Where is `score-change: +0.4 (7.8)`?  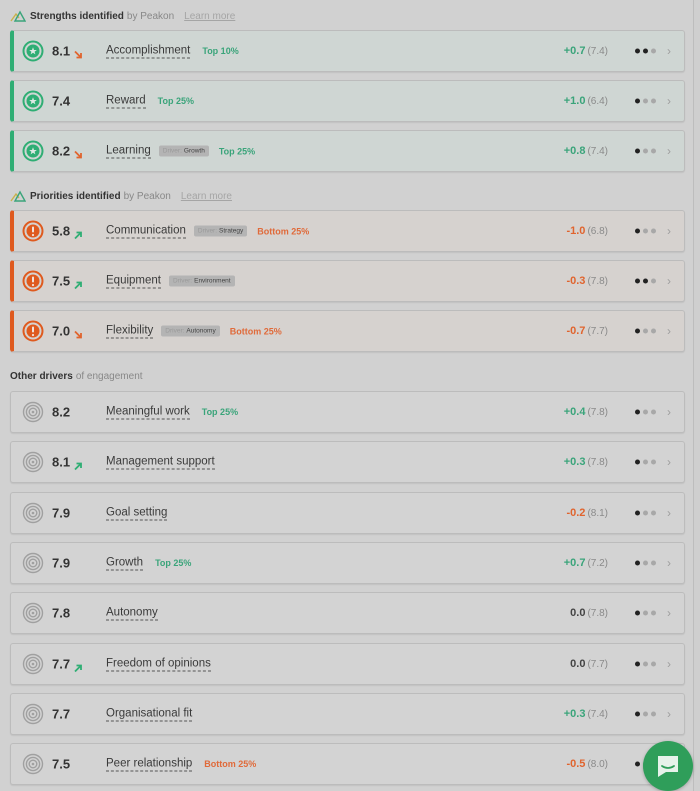
score-change: +0.4 (7.8) is located at coordinates (586, 412).